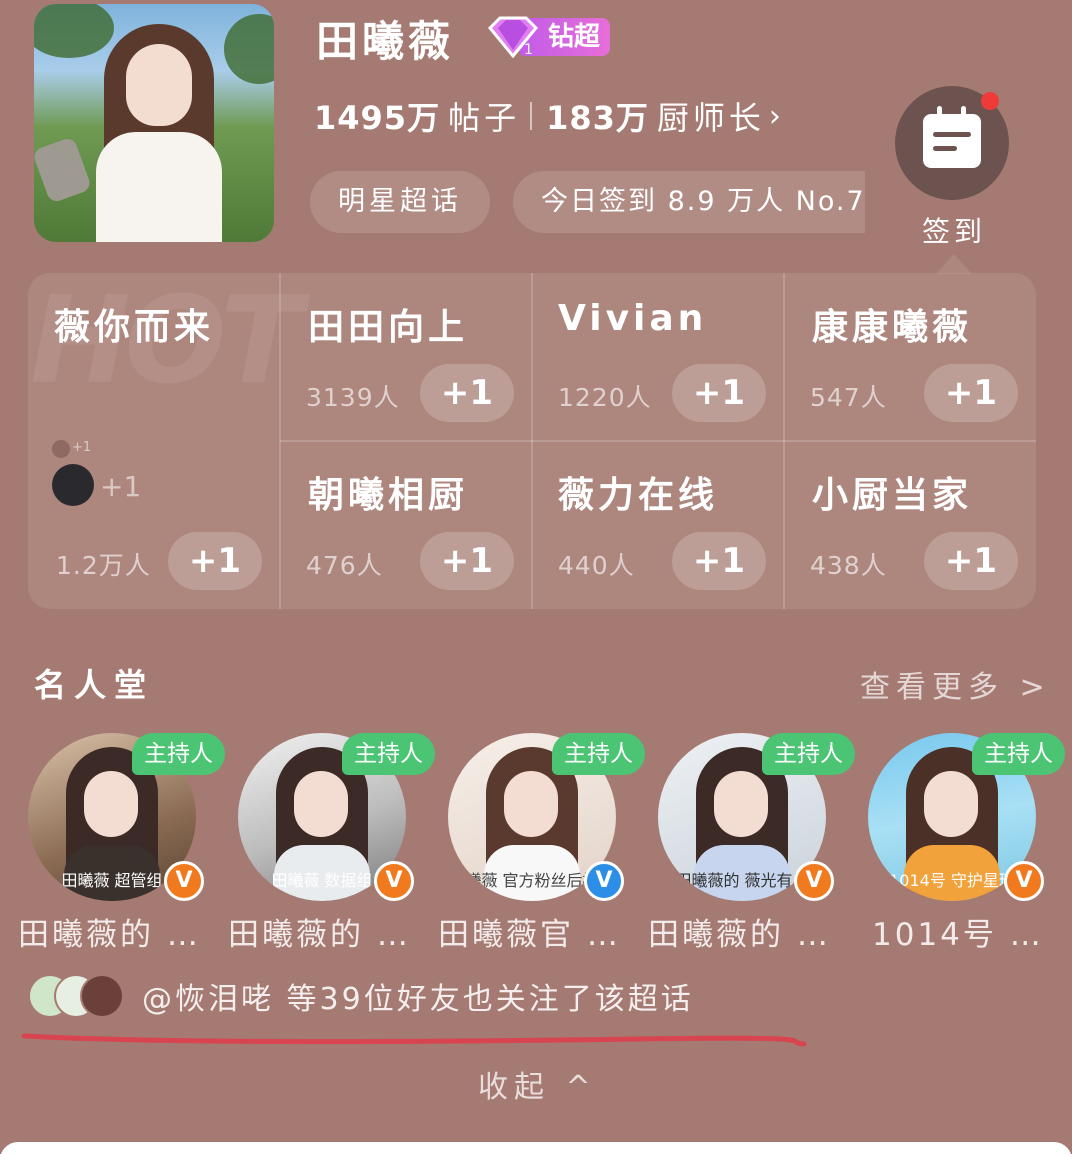 This screenshot has height=1154, width=1072. What do you see at coordinates (63, 170) in the screenshot?
I see `handheld-fan` at bounding box center [63, 170].